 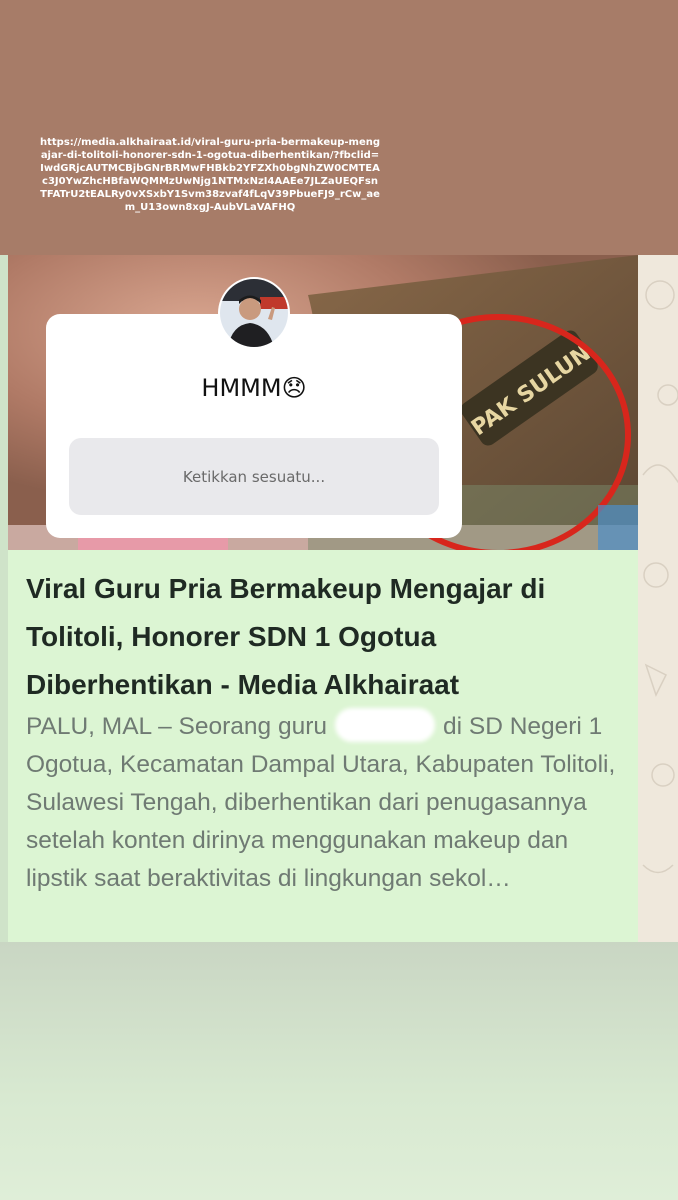 What do you see at coordinates (254, 426) in the screenshot?
I see `question-sticker: HMMM😞` at bounding box center [254, 426].